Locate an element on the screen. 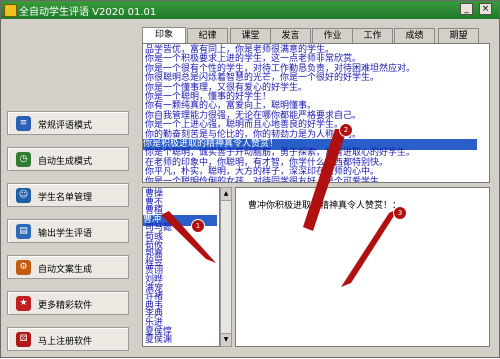 This screenshot has width=500, height=359. tab-7: 期望 is located at coordinates (458, 35).